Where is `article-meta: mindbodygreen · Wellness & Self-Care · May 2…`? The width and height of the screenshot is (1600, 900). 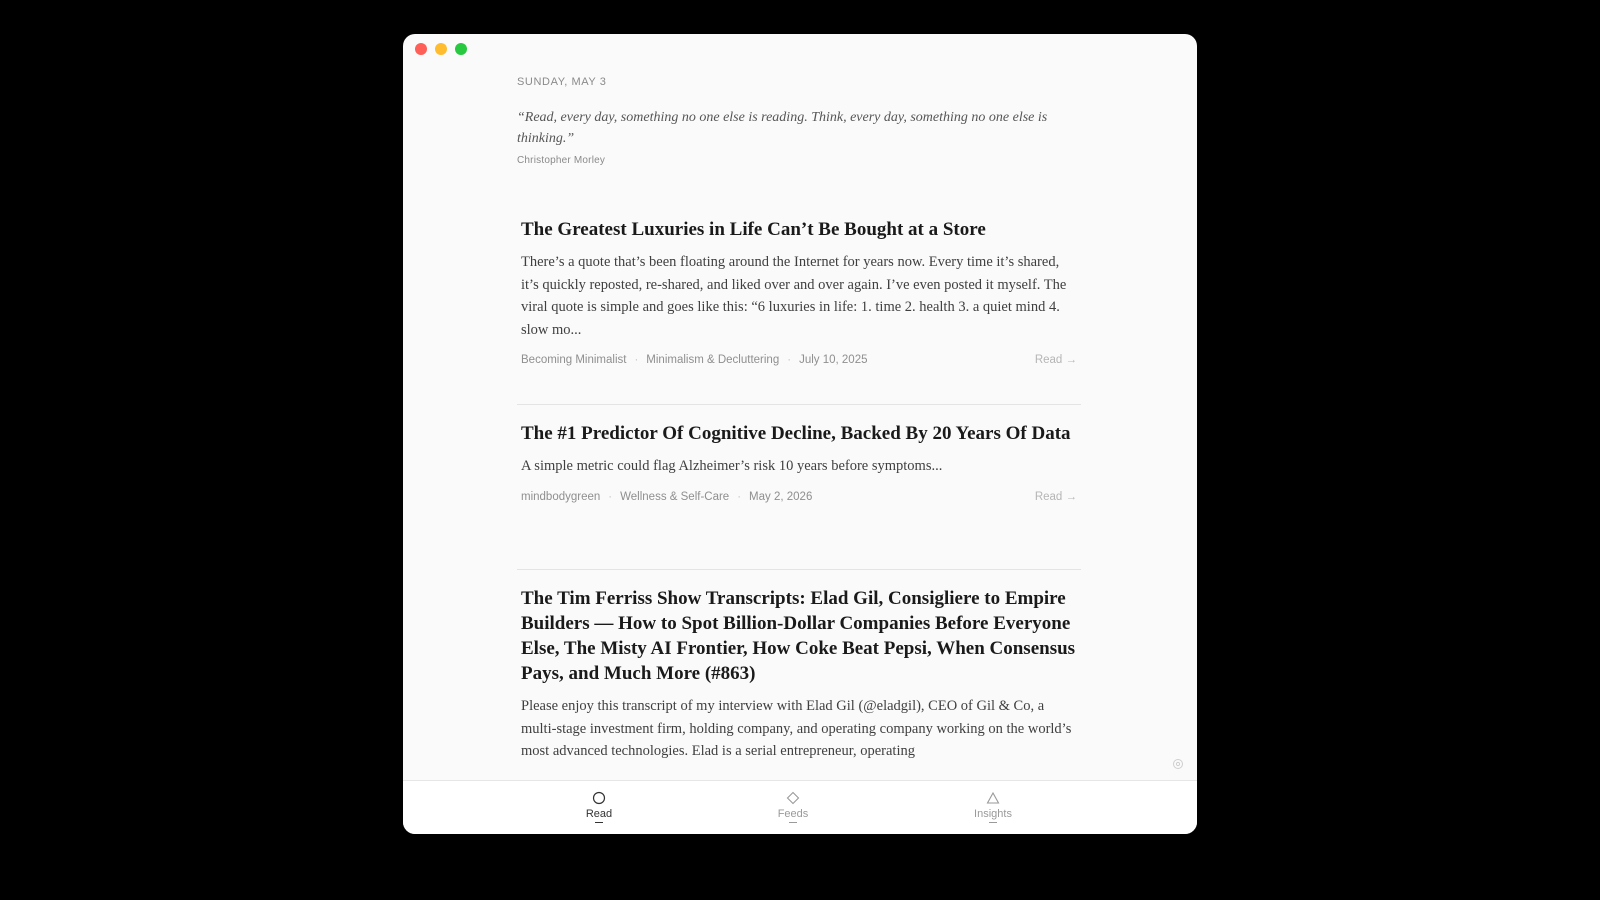 article-meta: mindbodygreen · Wellness & Self-Care · May 2… is located at coordinates (799, 499).